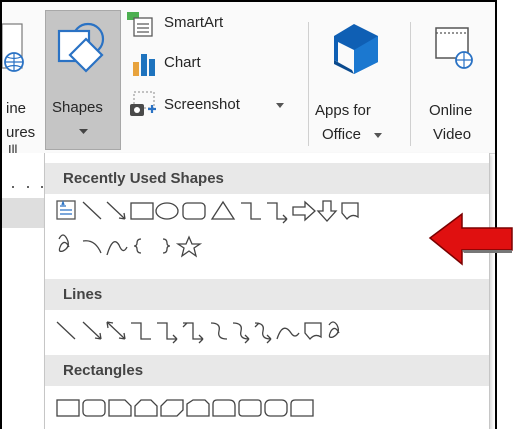  What do you see at coordinates (24, 213) in the screenshot?
I see `ruler-band` at bounding box center [24, 213].